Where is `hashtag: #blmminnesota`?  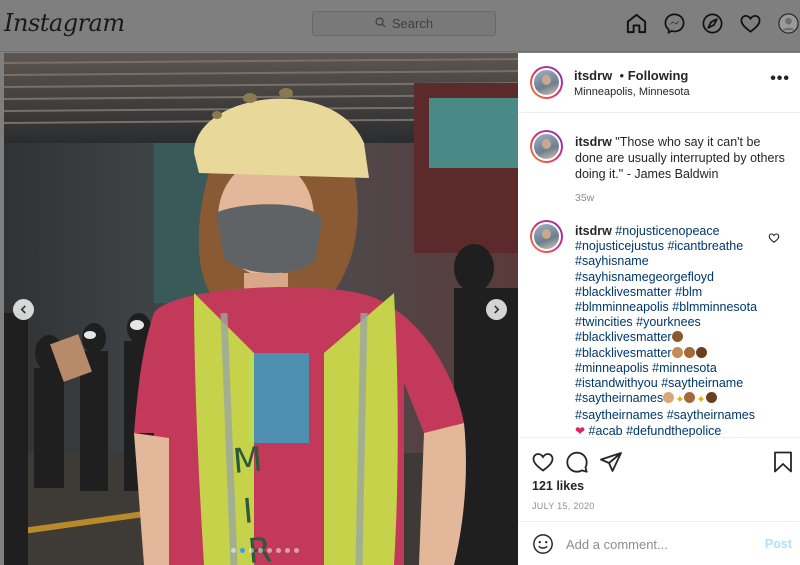
hashtag: #blmminnesota is located at coordinates (714, 307).